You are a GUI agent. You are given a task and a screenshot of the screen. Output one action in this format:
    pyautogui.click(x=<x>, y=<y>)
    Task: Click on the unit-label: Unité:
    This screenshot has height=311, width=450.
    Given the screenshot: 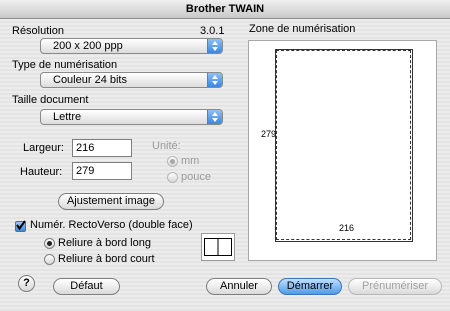 What is the action you would take?
    pyautogui.click(x=166, y=146)
    